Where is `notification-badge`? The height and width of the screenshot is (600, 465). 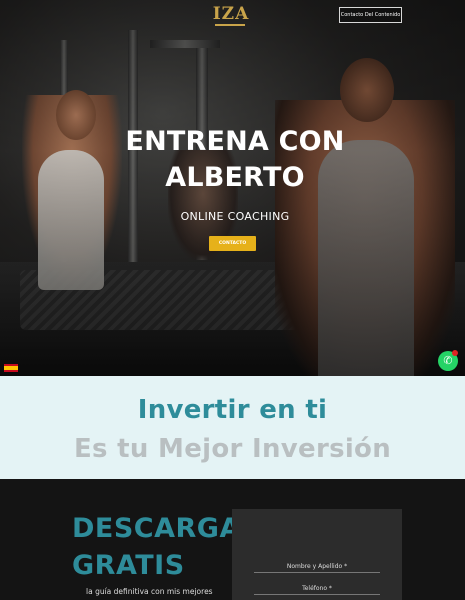 notification-badge is located at coordinates (455, 353).